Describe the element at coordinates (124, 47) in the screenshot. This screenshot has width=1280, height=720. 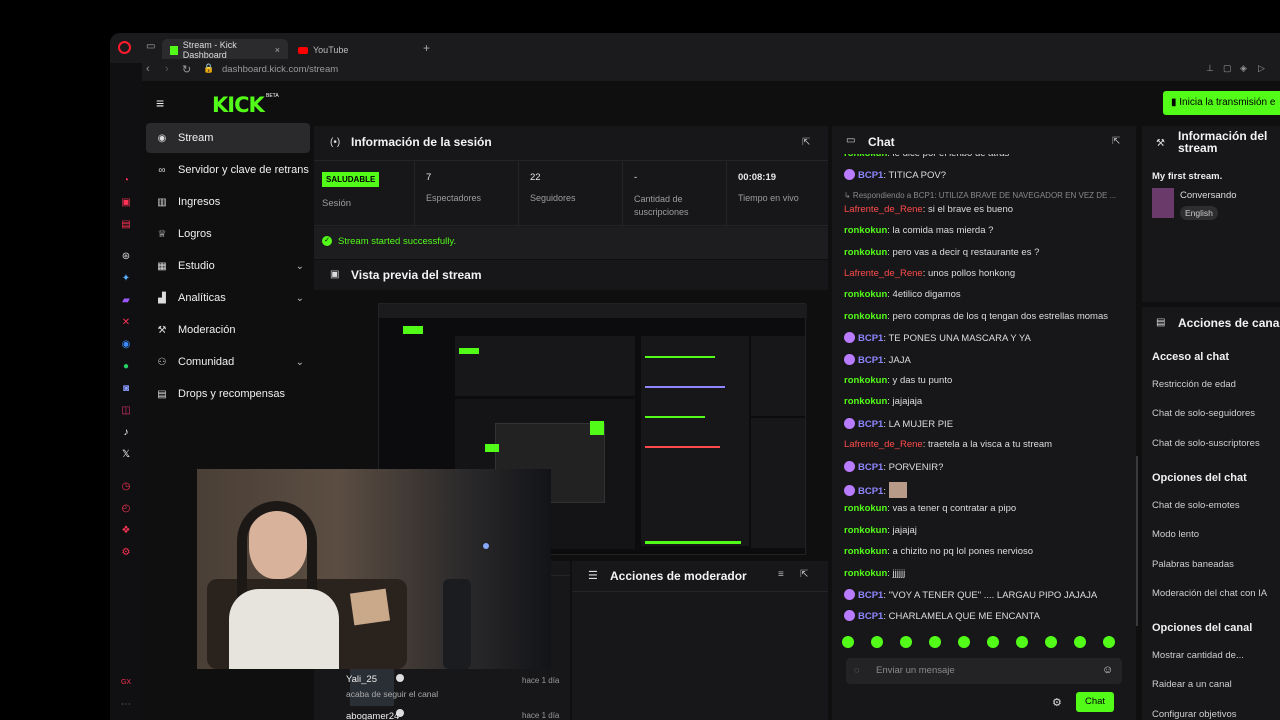
I see `opera-logo-icon` at that location.